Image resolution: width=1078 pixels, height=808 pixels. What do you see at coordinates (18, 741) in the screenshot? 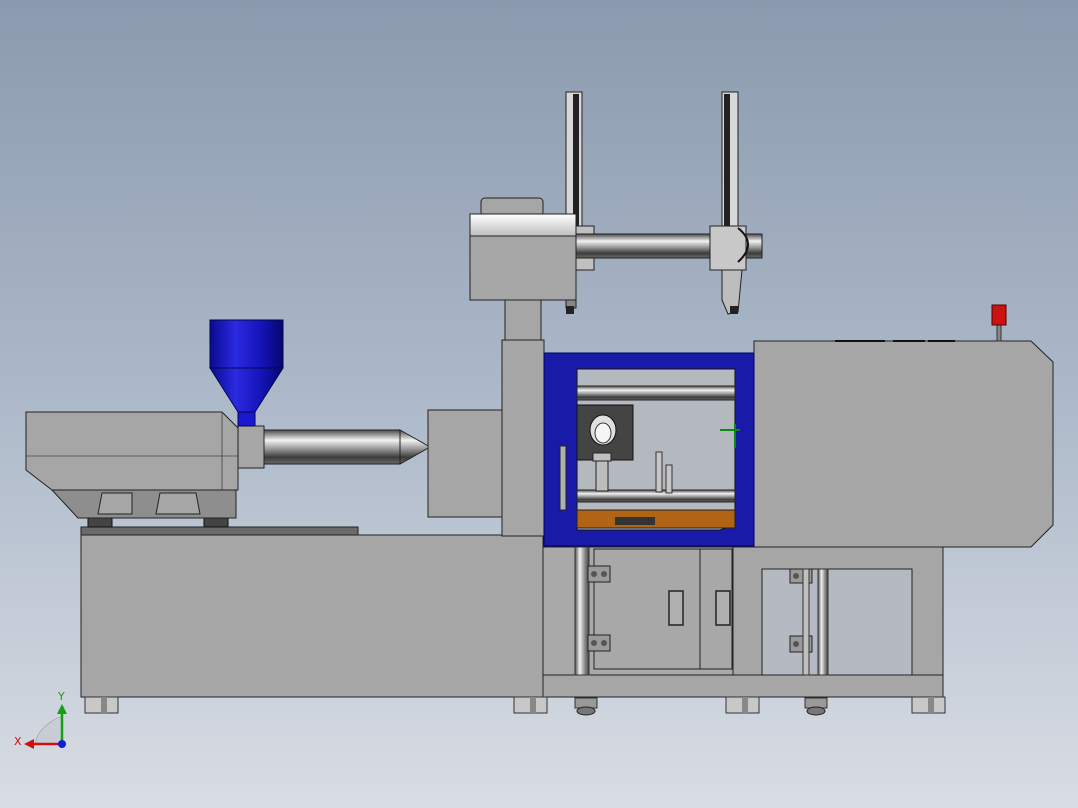
I see `x-axis-label: X` at bounding box center [18, 741].